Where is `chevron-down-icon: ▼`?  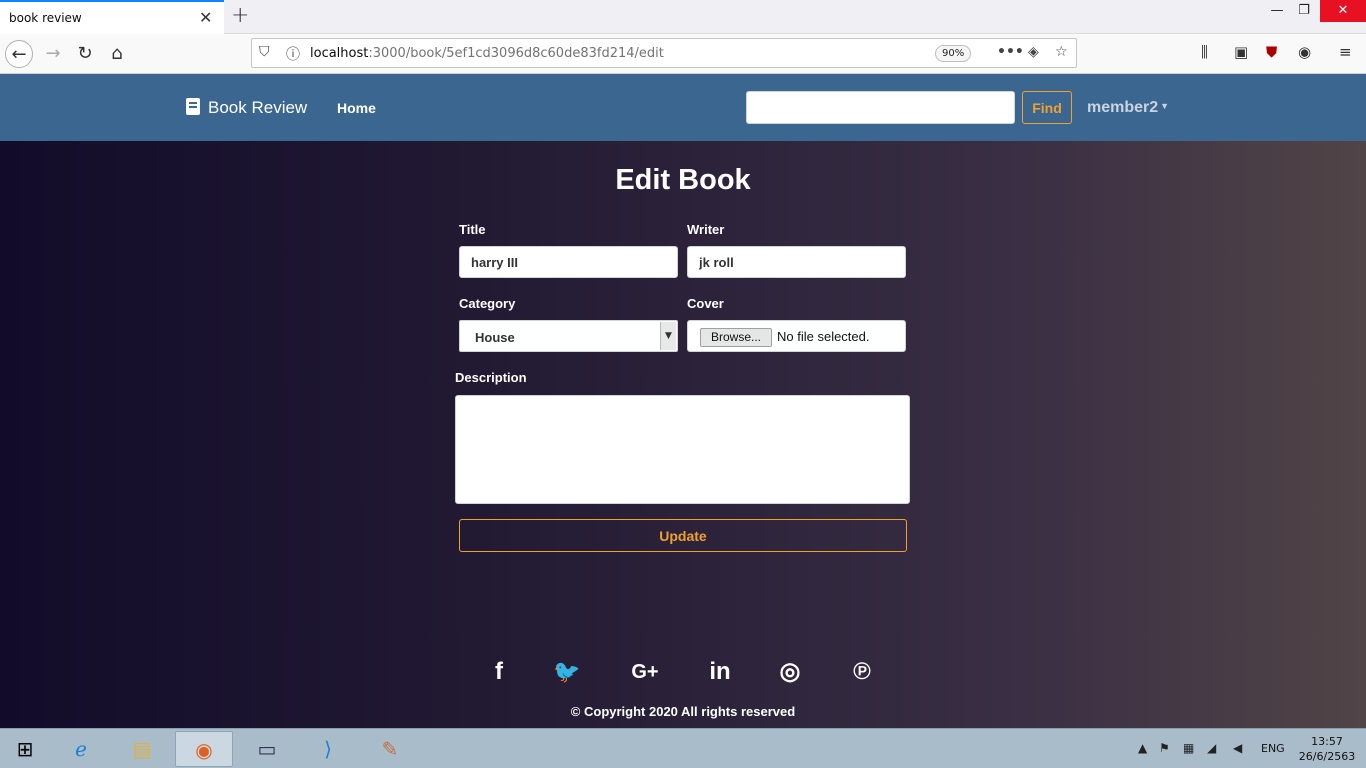
chevron-down-icon: ▼ is located at coordinates (668, 336).